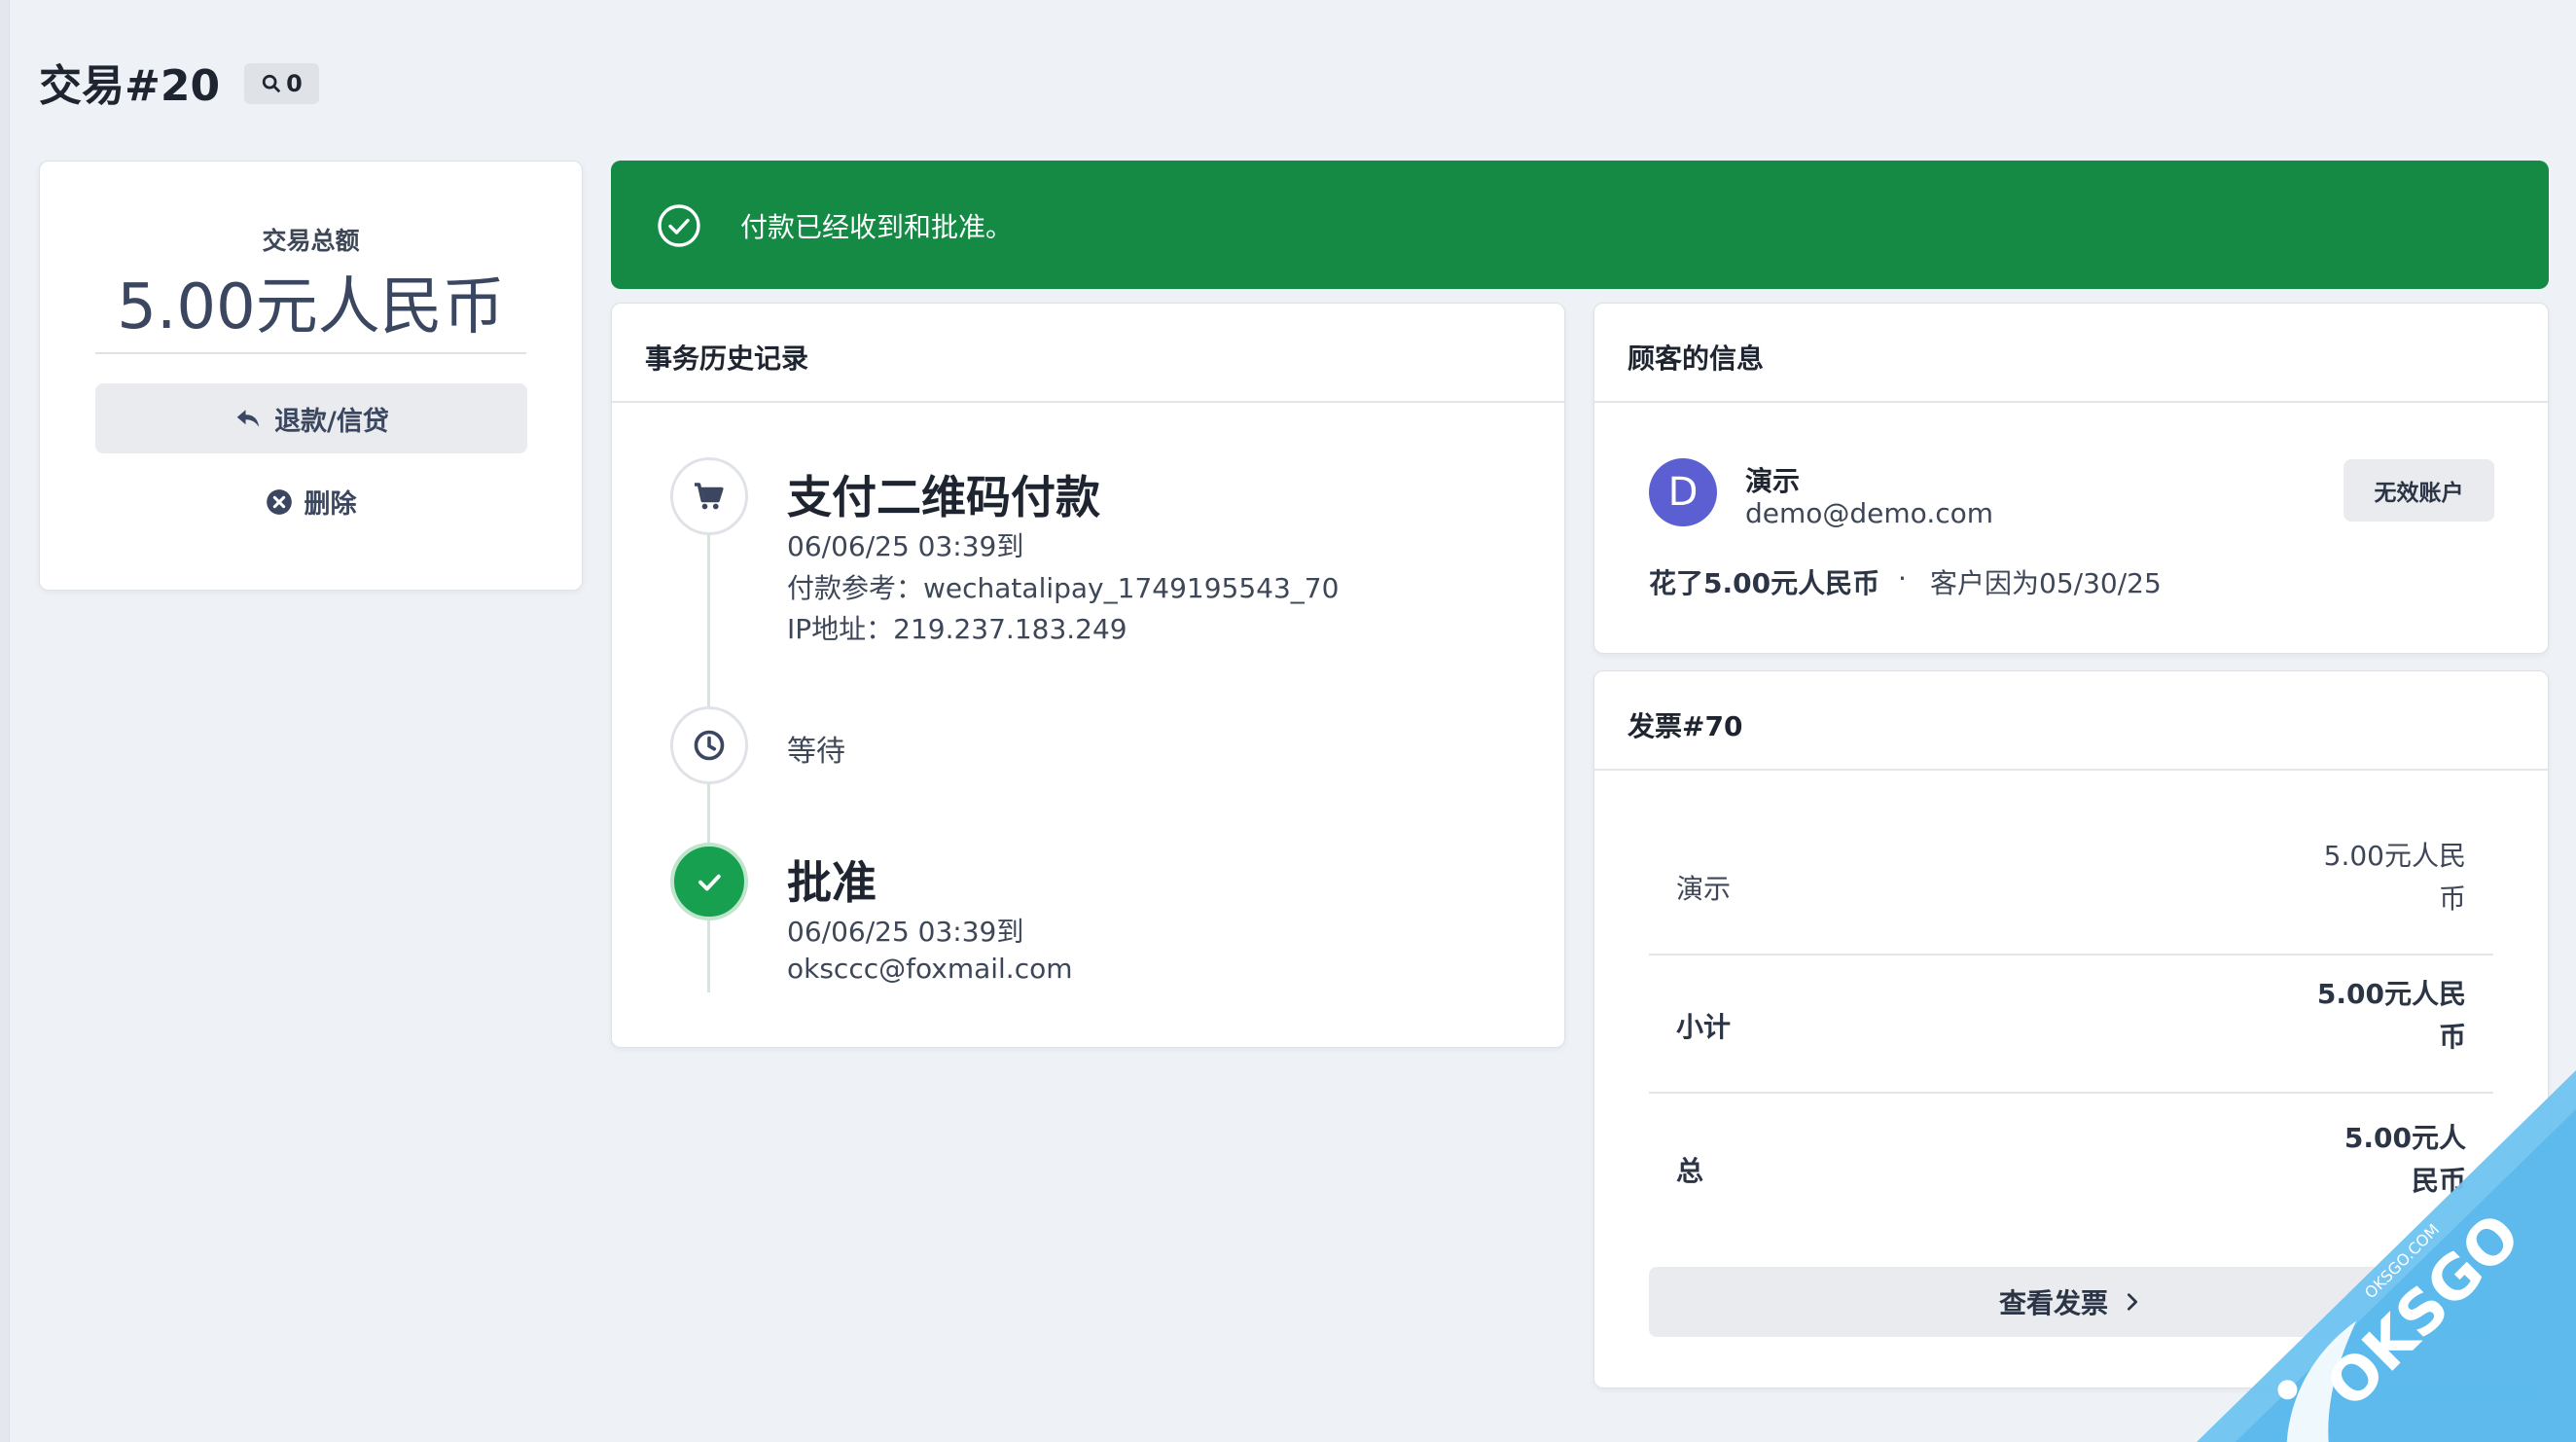 This screenshot has width=2576, height=1442. I want to click on left-edge, so click(5, 721).